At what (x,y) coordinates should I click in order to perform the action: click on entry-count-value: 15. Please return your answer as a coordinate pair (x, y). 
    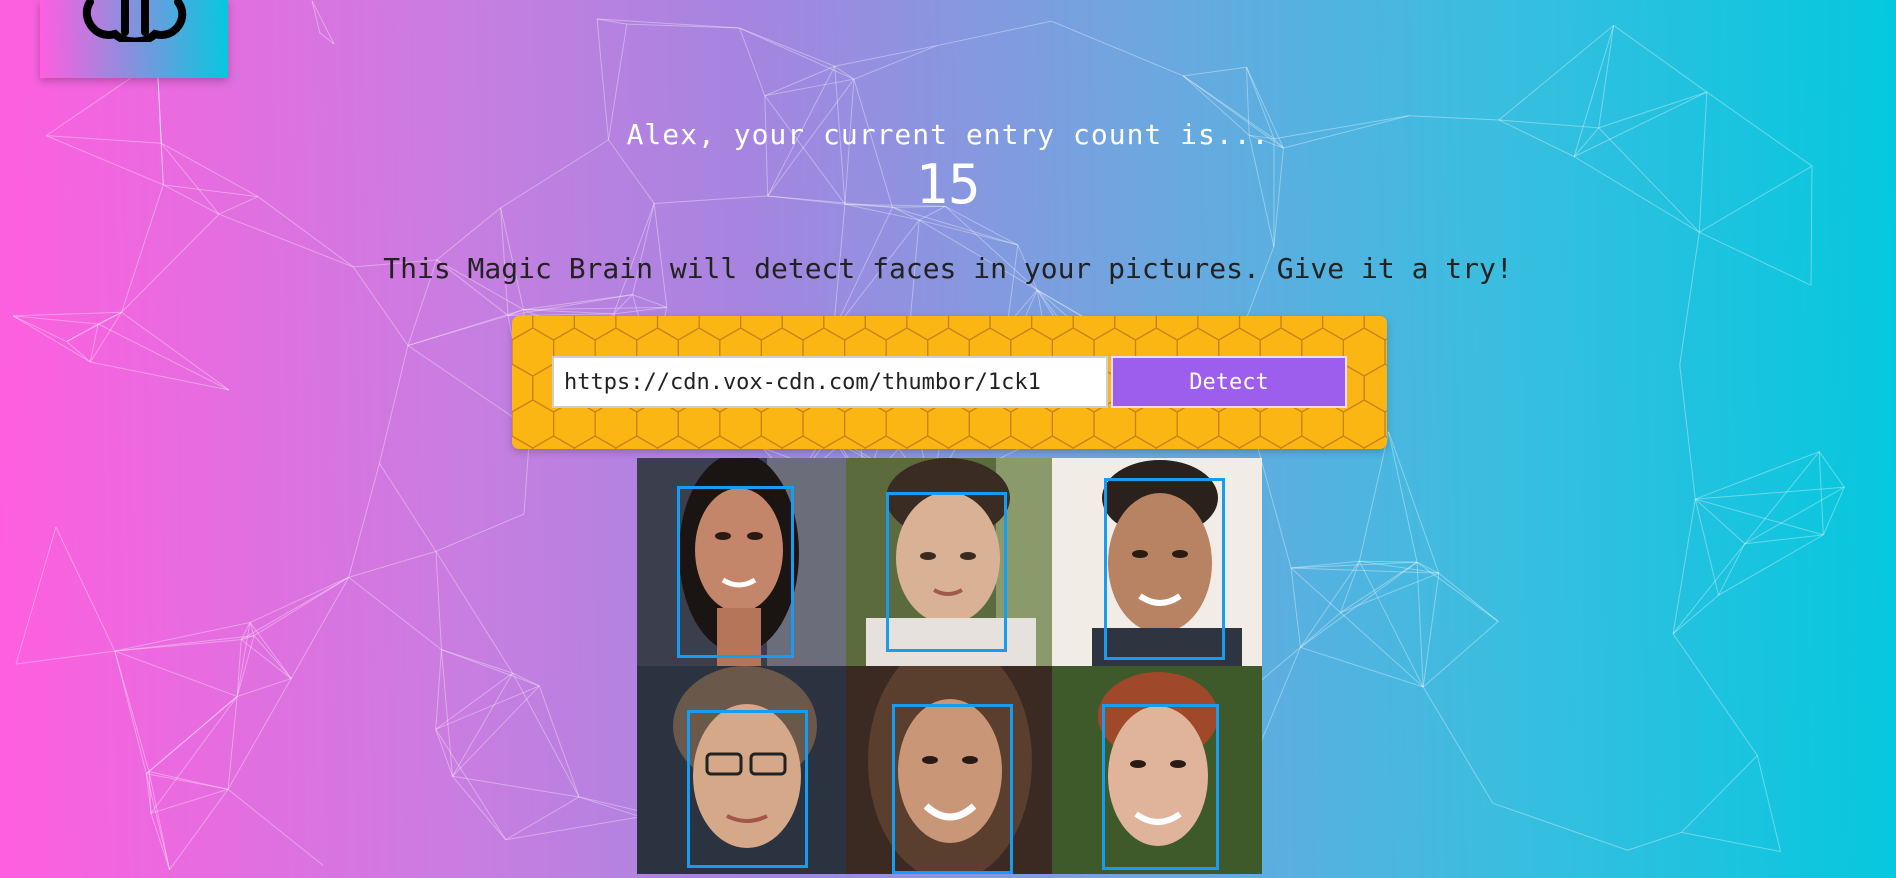
    Looking at the image, I should click on (948, 184).